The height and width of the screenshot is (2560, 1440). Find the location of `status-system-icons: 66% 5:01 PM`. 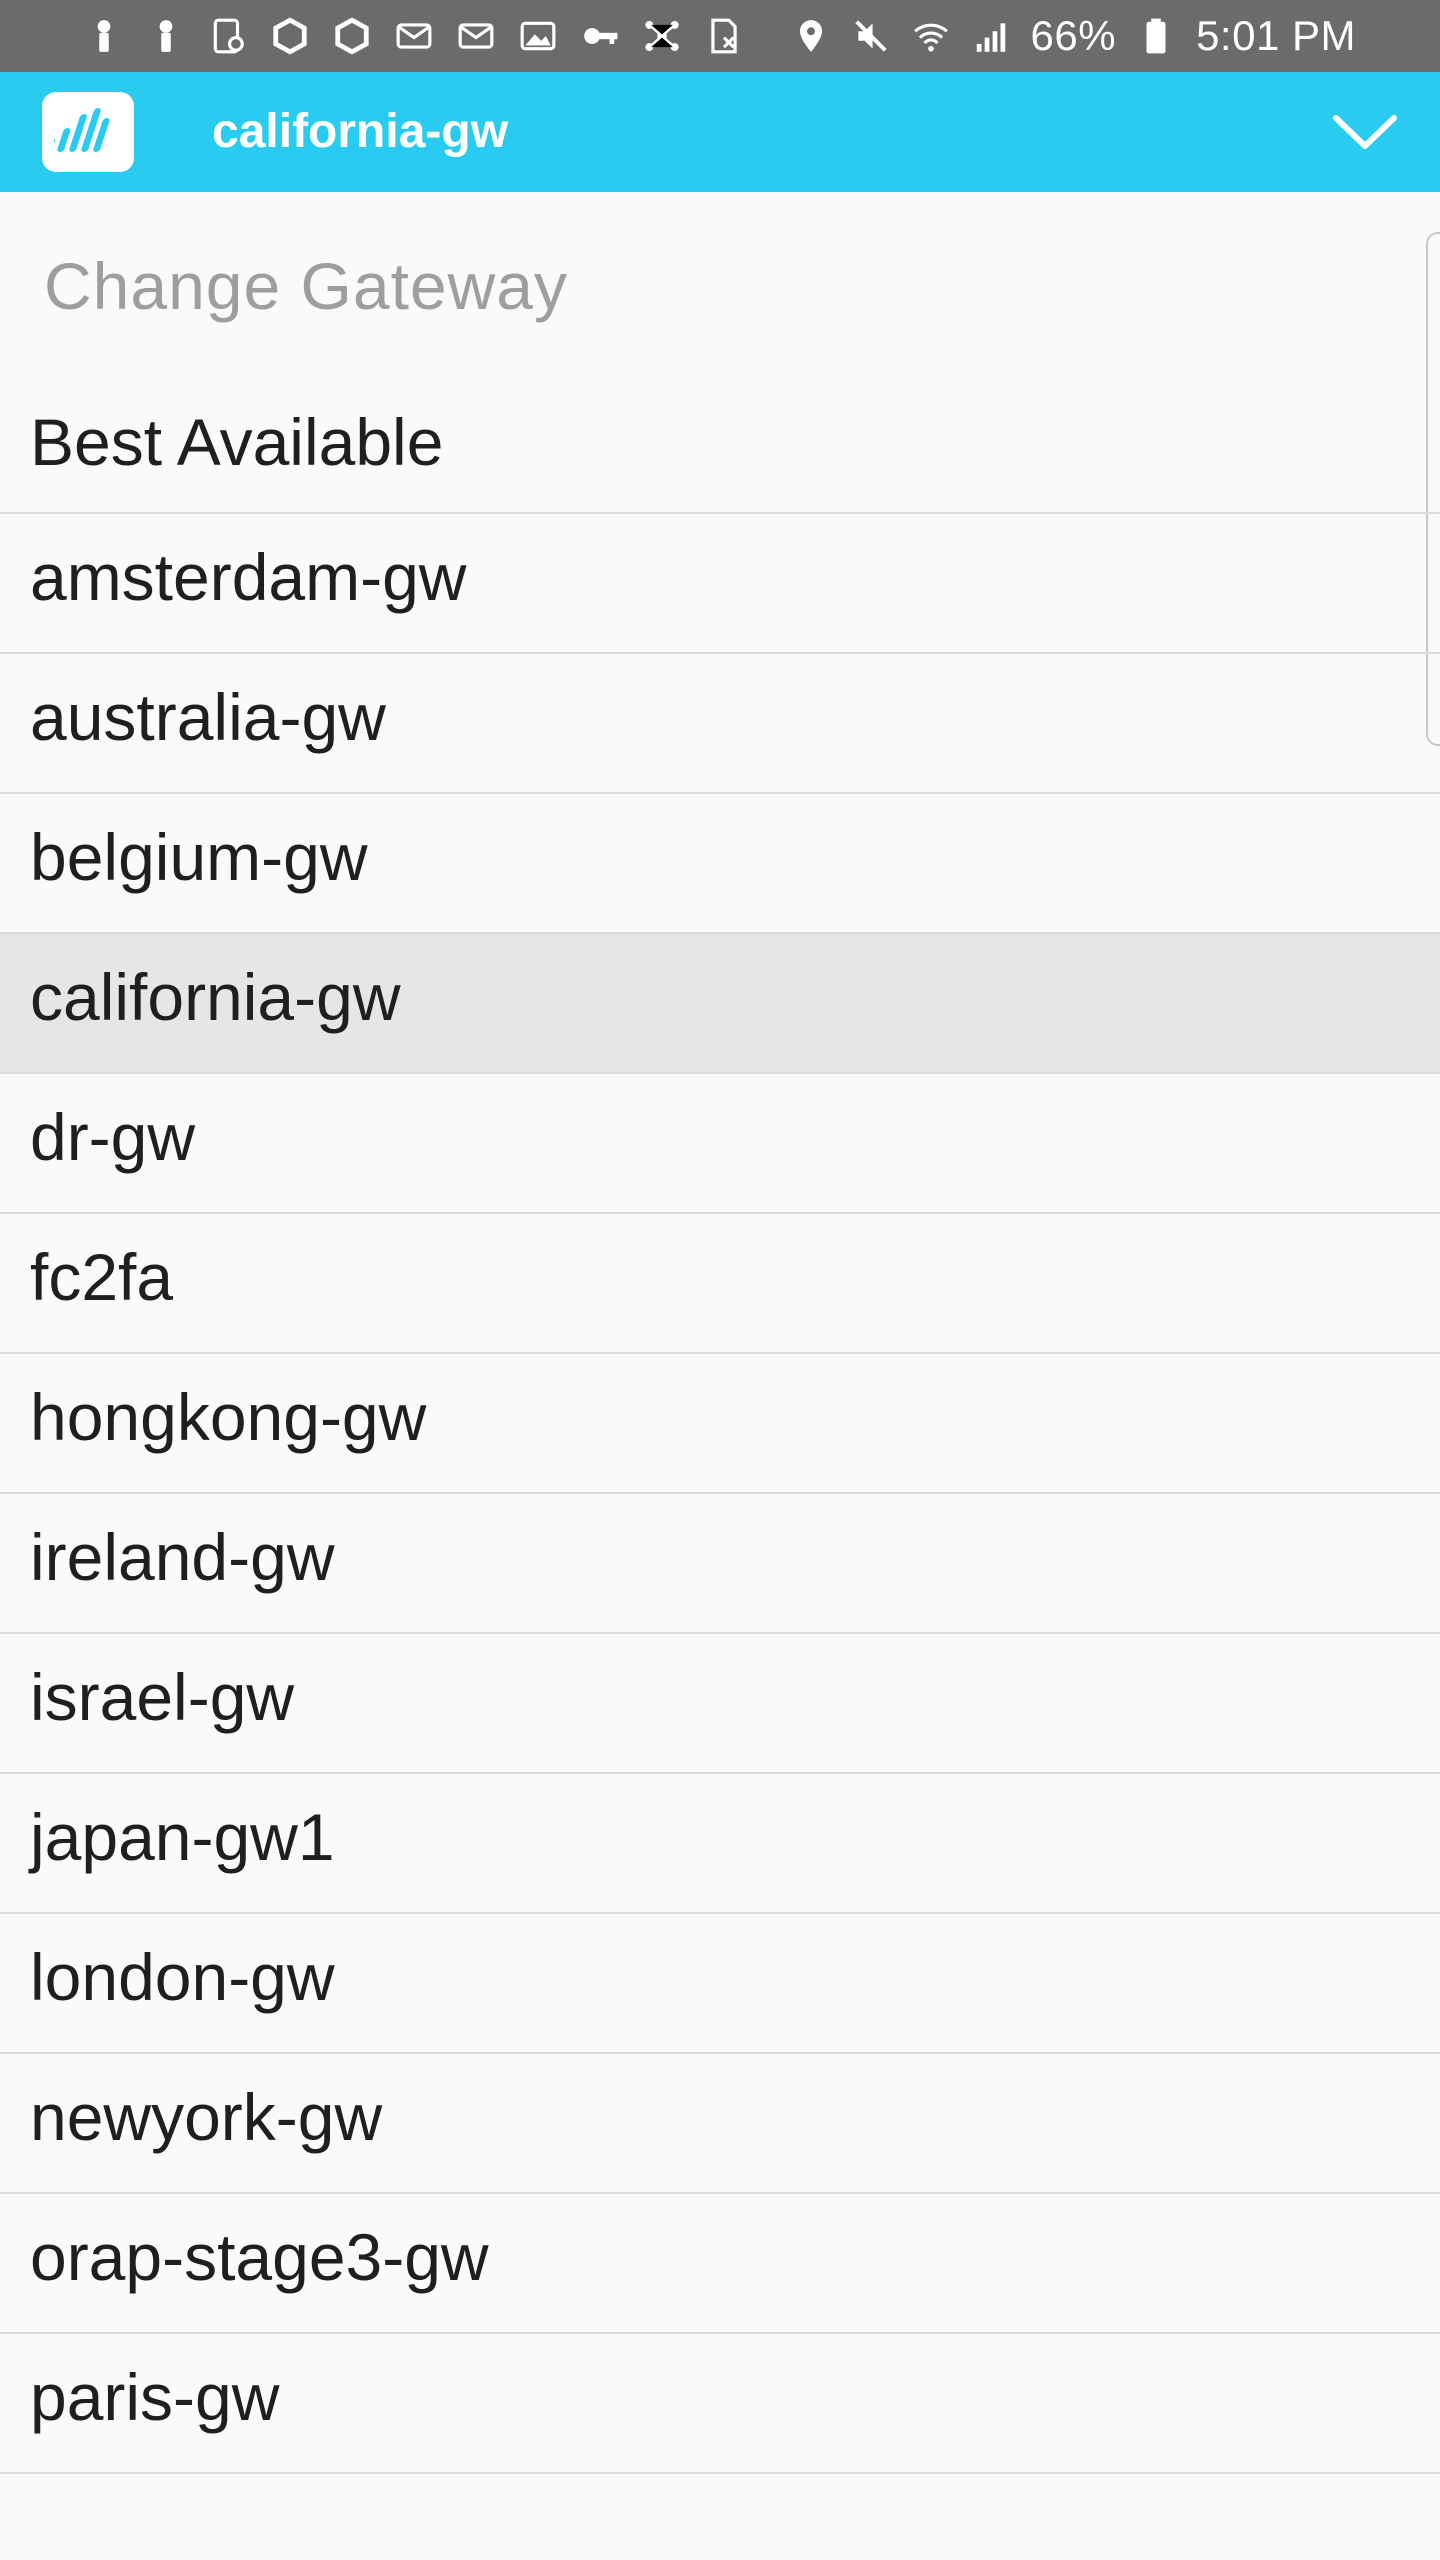

status-system-icons: 66% 5:01 PM is located at coordinates (1073, 36).